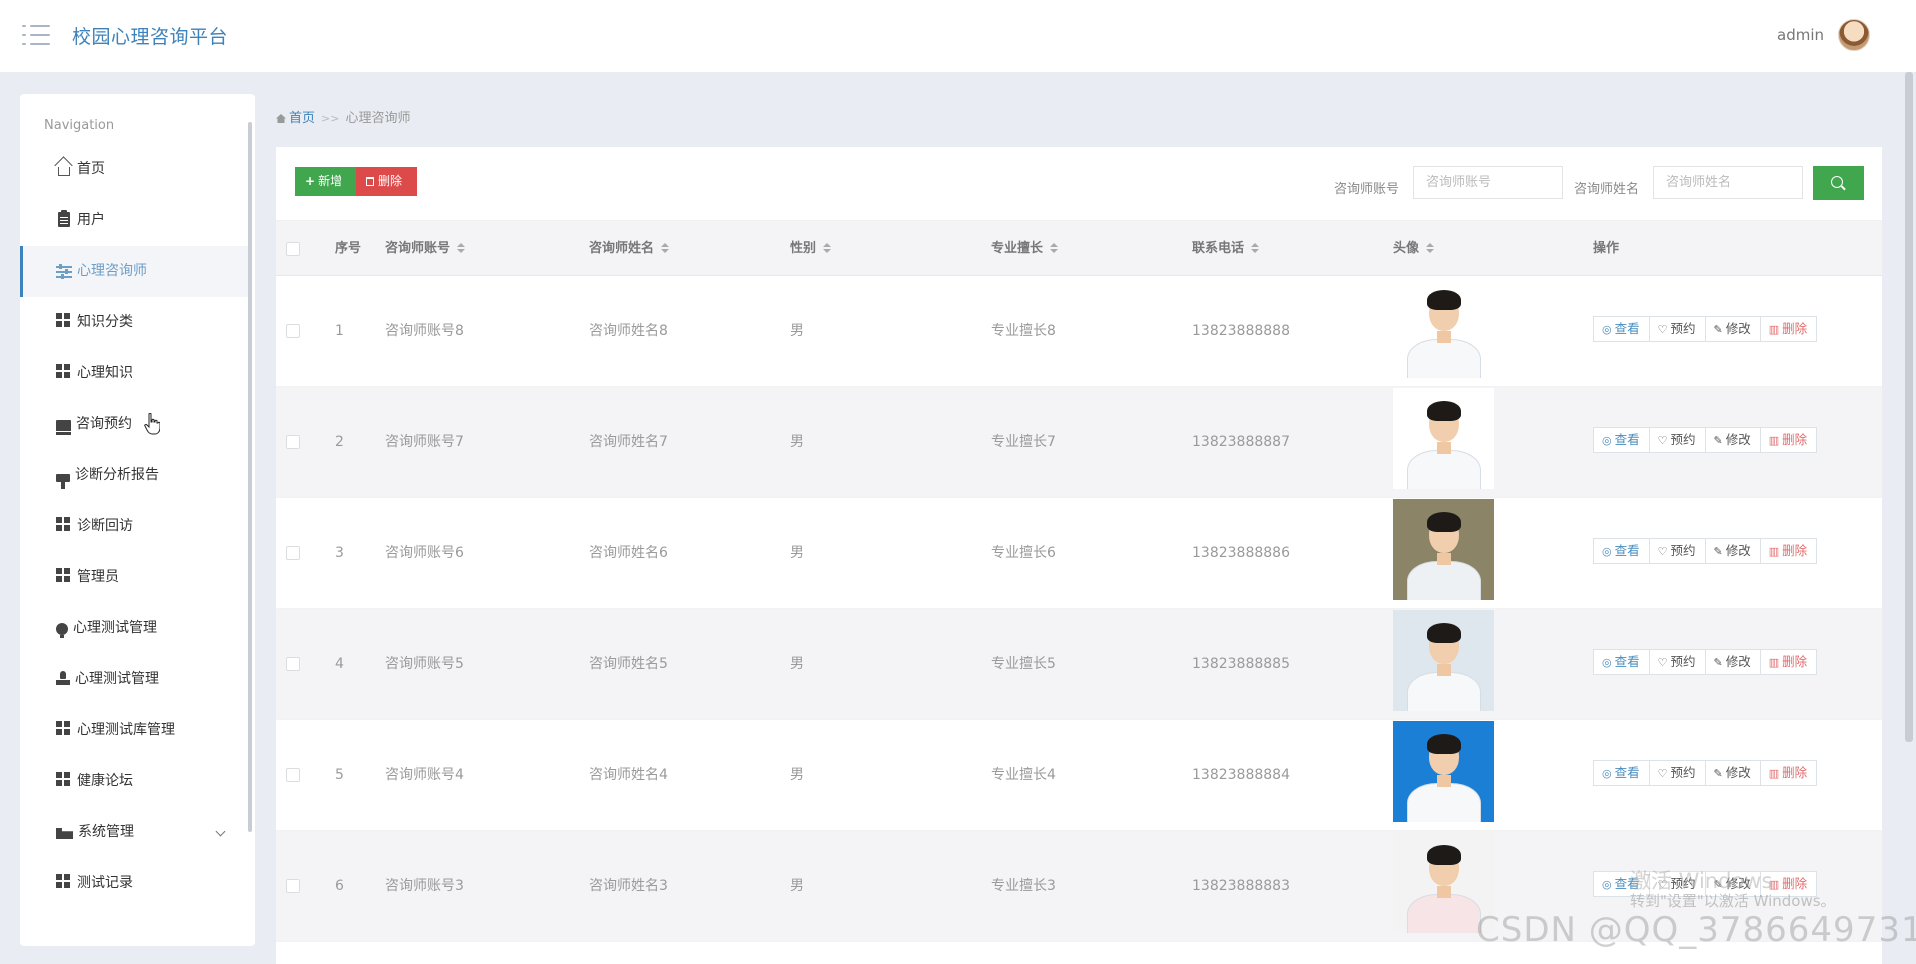 The image size is (1916, 964). Describe the element at coordinates (1025, 249) in the screenshot. I see `column-header-specialty: 专业擅长` at that location.